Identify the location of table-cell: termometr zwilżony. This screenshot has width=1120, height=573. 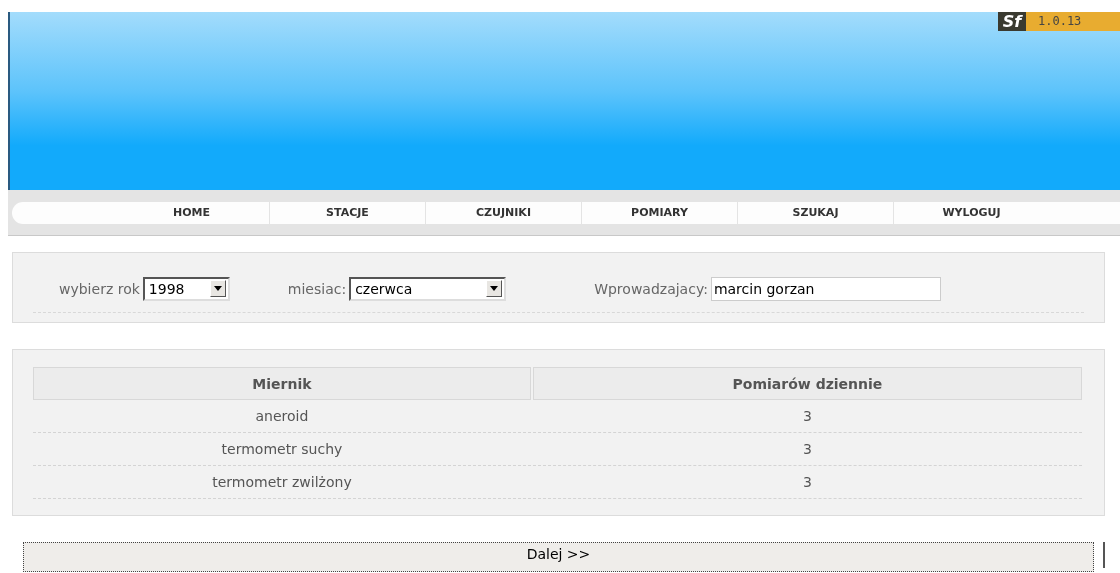
(282, 482).